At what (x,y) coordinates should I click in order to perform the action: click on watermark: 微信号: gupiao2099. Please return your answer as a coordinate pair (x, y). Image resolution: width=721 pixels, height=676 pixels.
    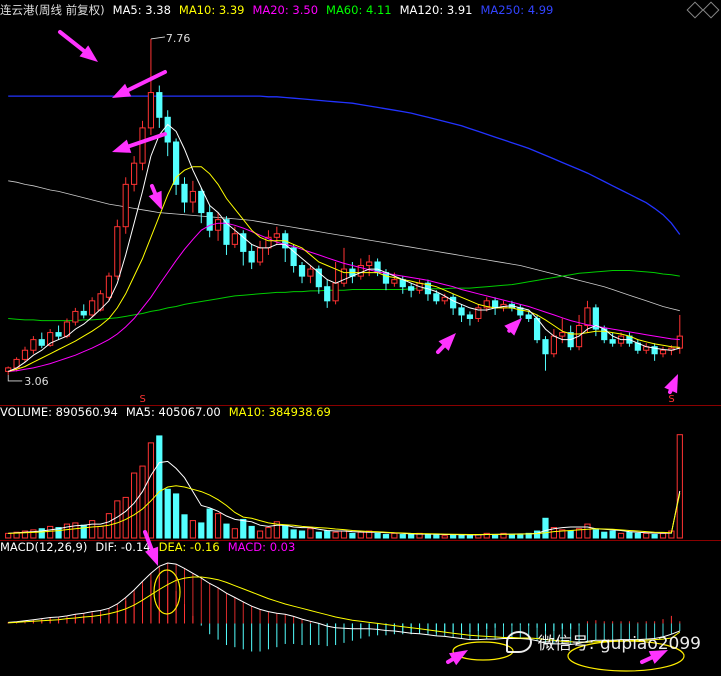
    Looking at the image, I should click on (603, 641).